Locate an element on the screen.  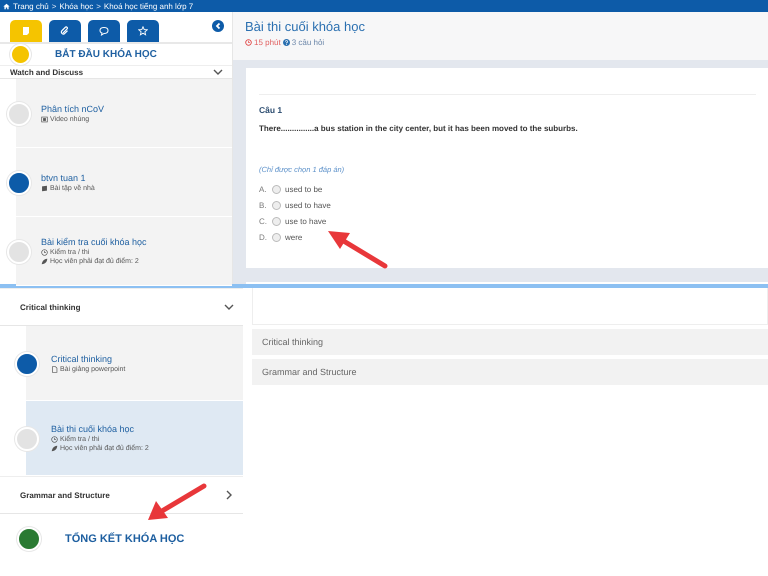
lesson-title: Bài kiểm tra cuối khóa học is located at coordinates (94, 242).